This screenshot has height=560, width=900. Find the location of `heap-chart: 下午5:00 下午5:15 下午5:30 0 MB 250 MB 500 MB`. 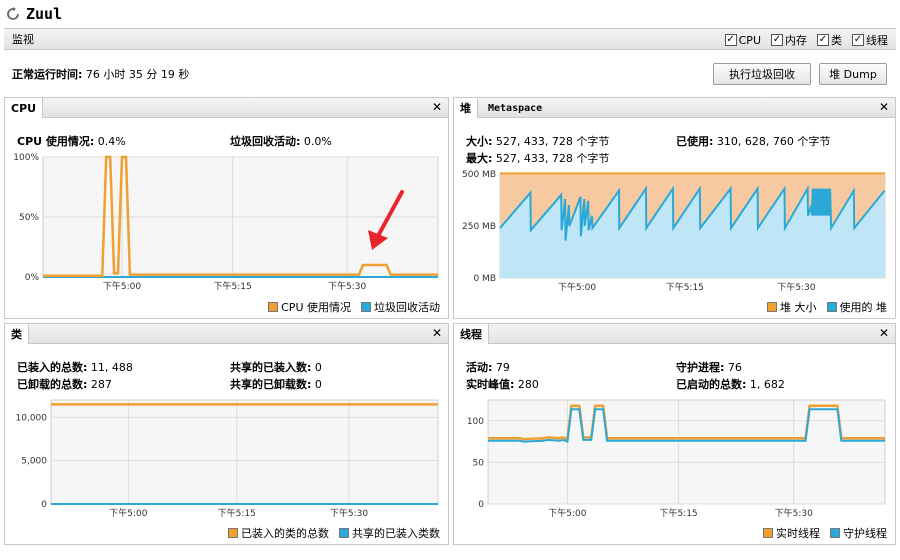

heap-chart: 下午5:00 下午5:15 下午5:30 0 MB 250 MB 500 MB is located at coordinates (674, 232).